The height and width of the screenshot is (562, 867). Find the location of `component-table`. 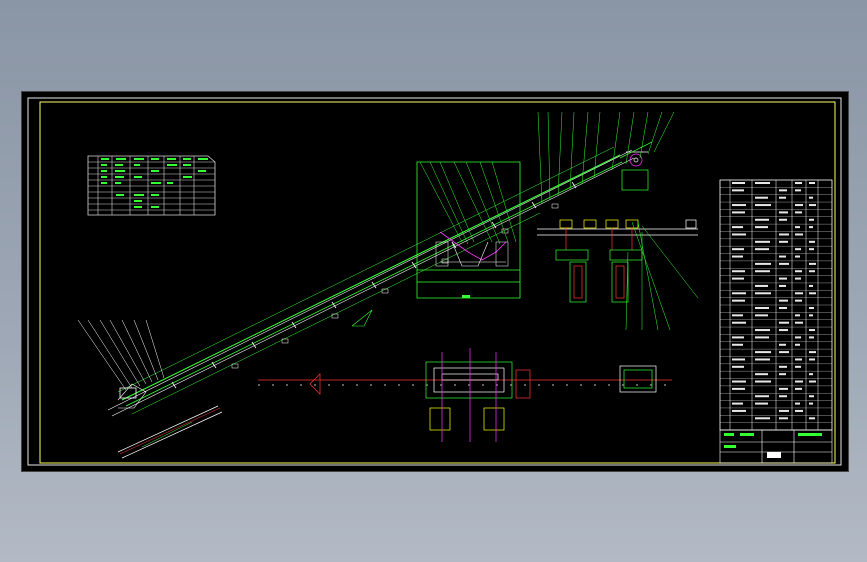

component-table is located at coordinates (151, 185).